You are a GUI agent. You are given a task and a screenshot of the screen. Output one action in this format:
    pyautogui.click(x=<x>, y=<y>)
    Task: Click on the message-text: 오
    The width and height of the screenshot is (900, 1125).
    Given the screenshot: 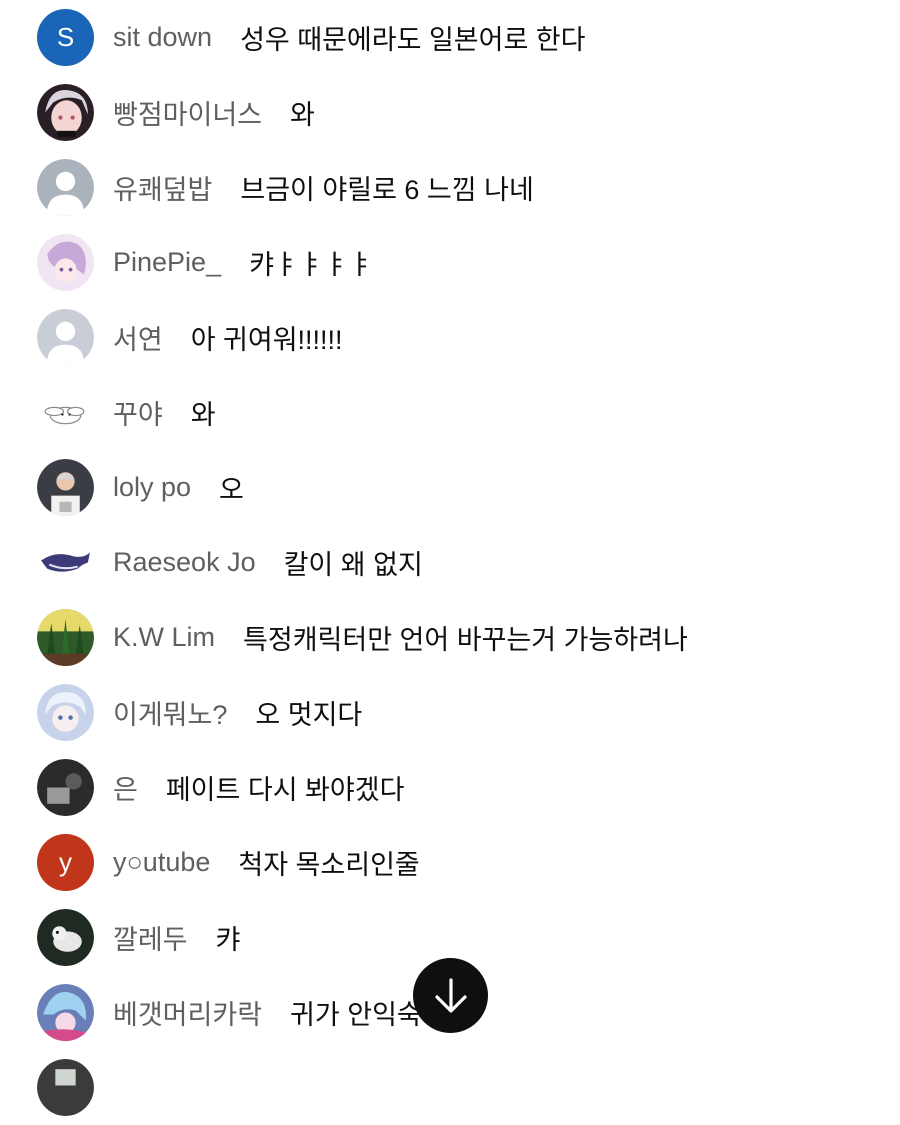 What is the action you would take?
    pyautogui.click(x=231, y=490)
    